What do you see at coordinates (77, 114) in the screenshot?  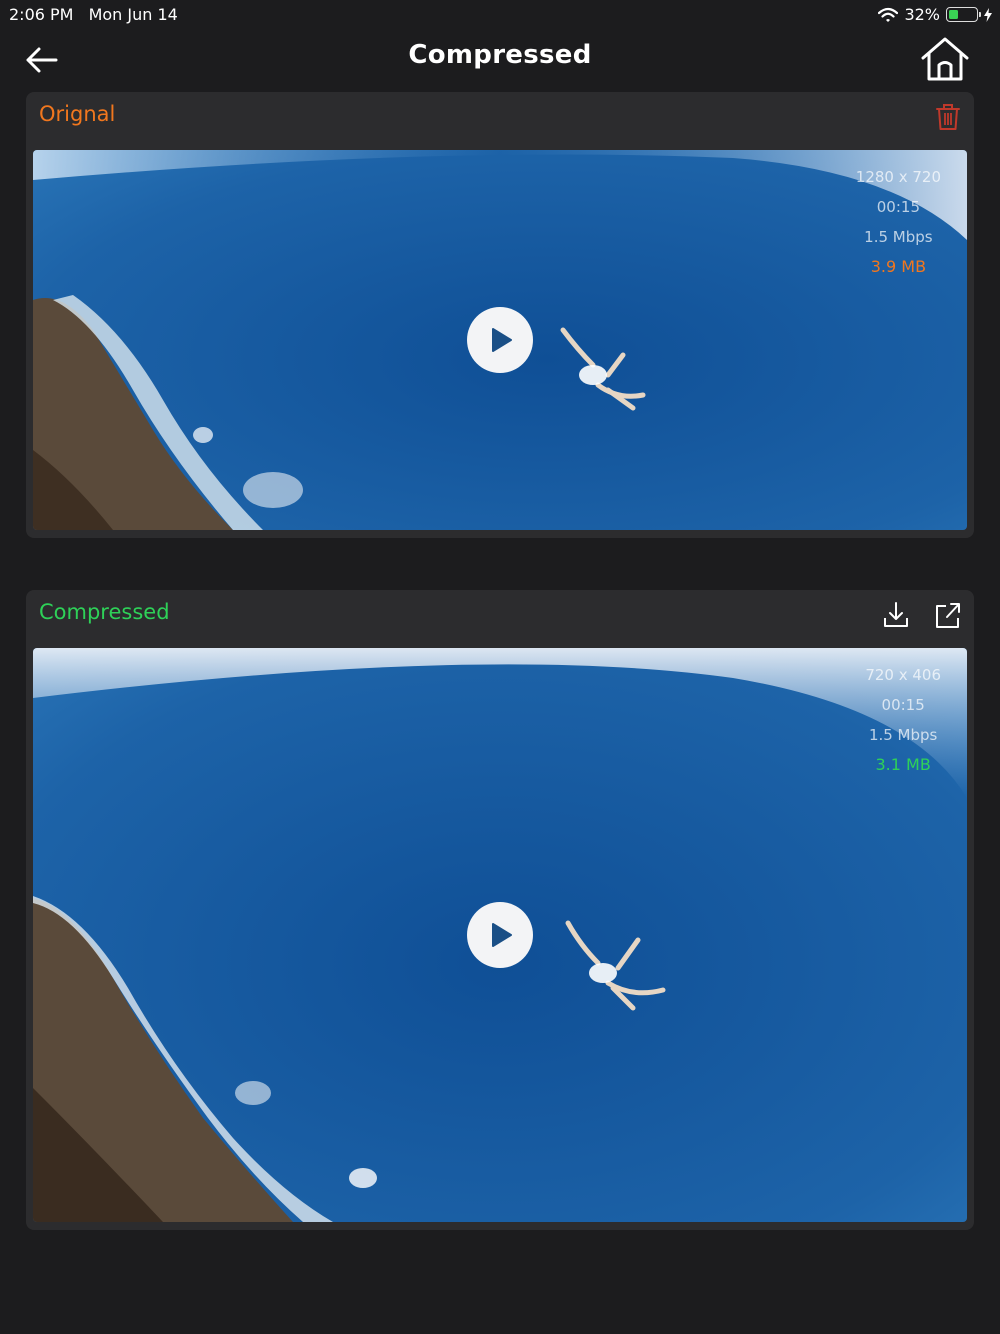 I see `original-label: Orignal` at bounding box center [77, 114].